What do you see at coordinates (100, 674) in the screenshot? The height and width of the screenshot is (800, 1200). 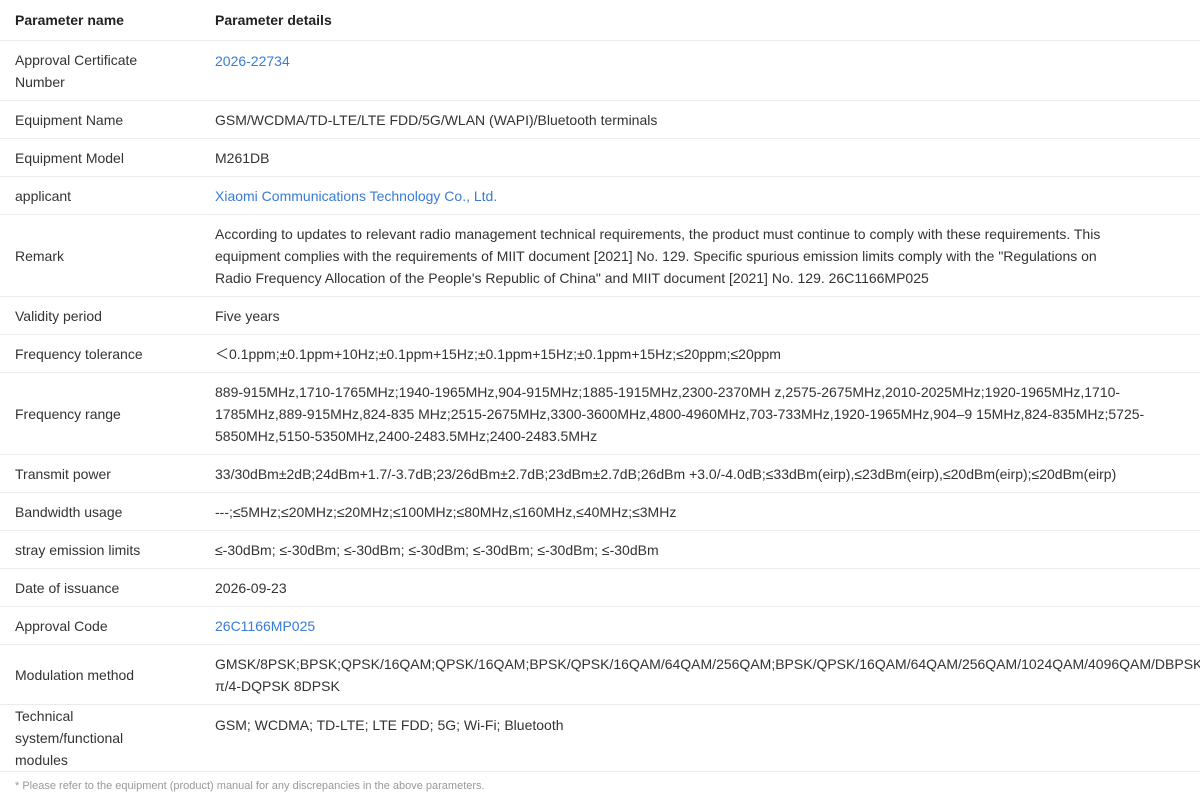 I see `param-name: Modulation method` at bounding box center [100, 674].